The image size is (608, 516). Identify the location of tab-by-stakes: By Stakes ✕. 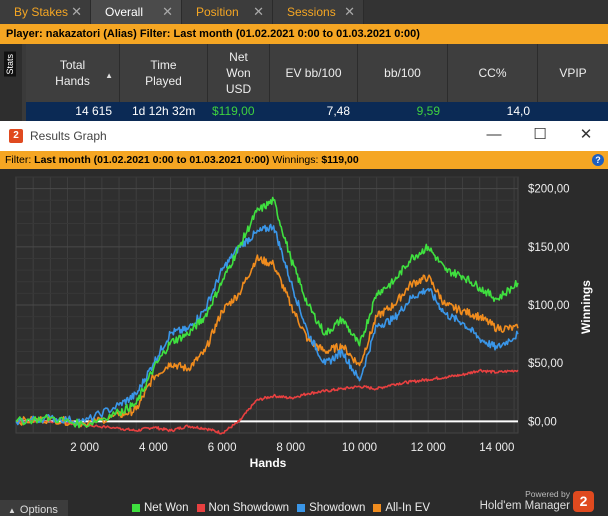
(45, 12).